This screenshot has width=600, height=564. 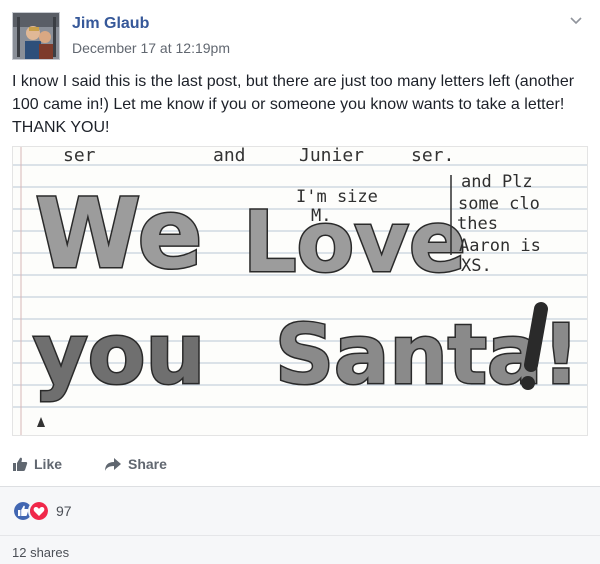 I want to click on divider, so click(x=300, y=535).